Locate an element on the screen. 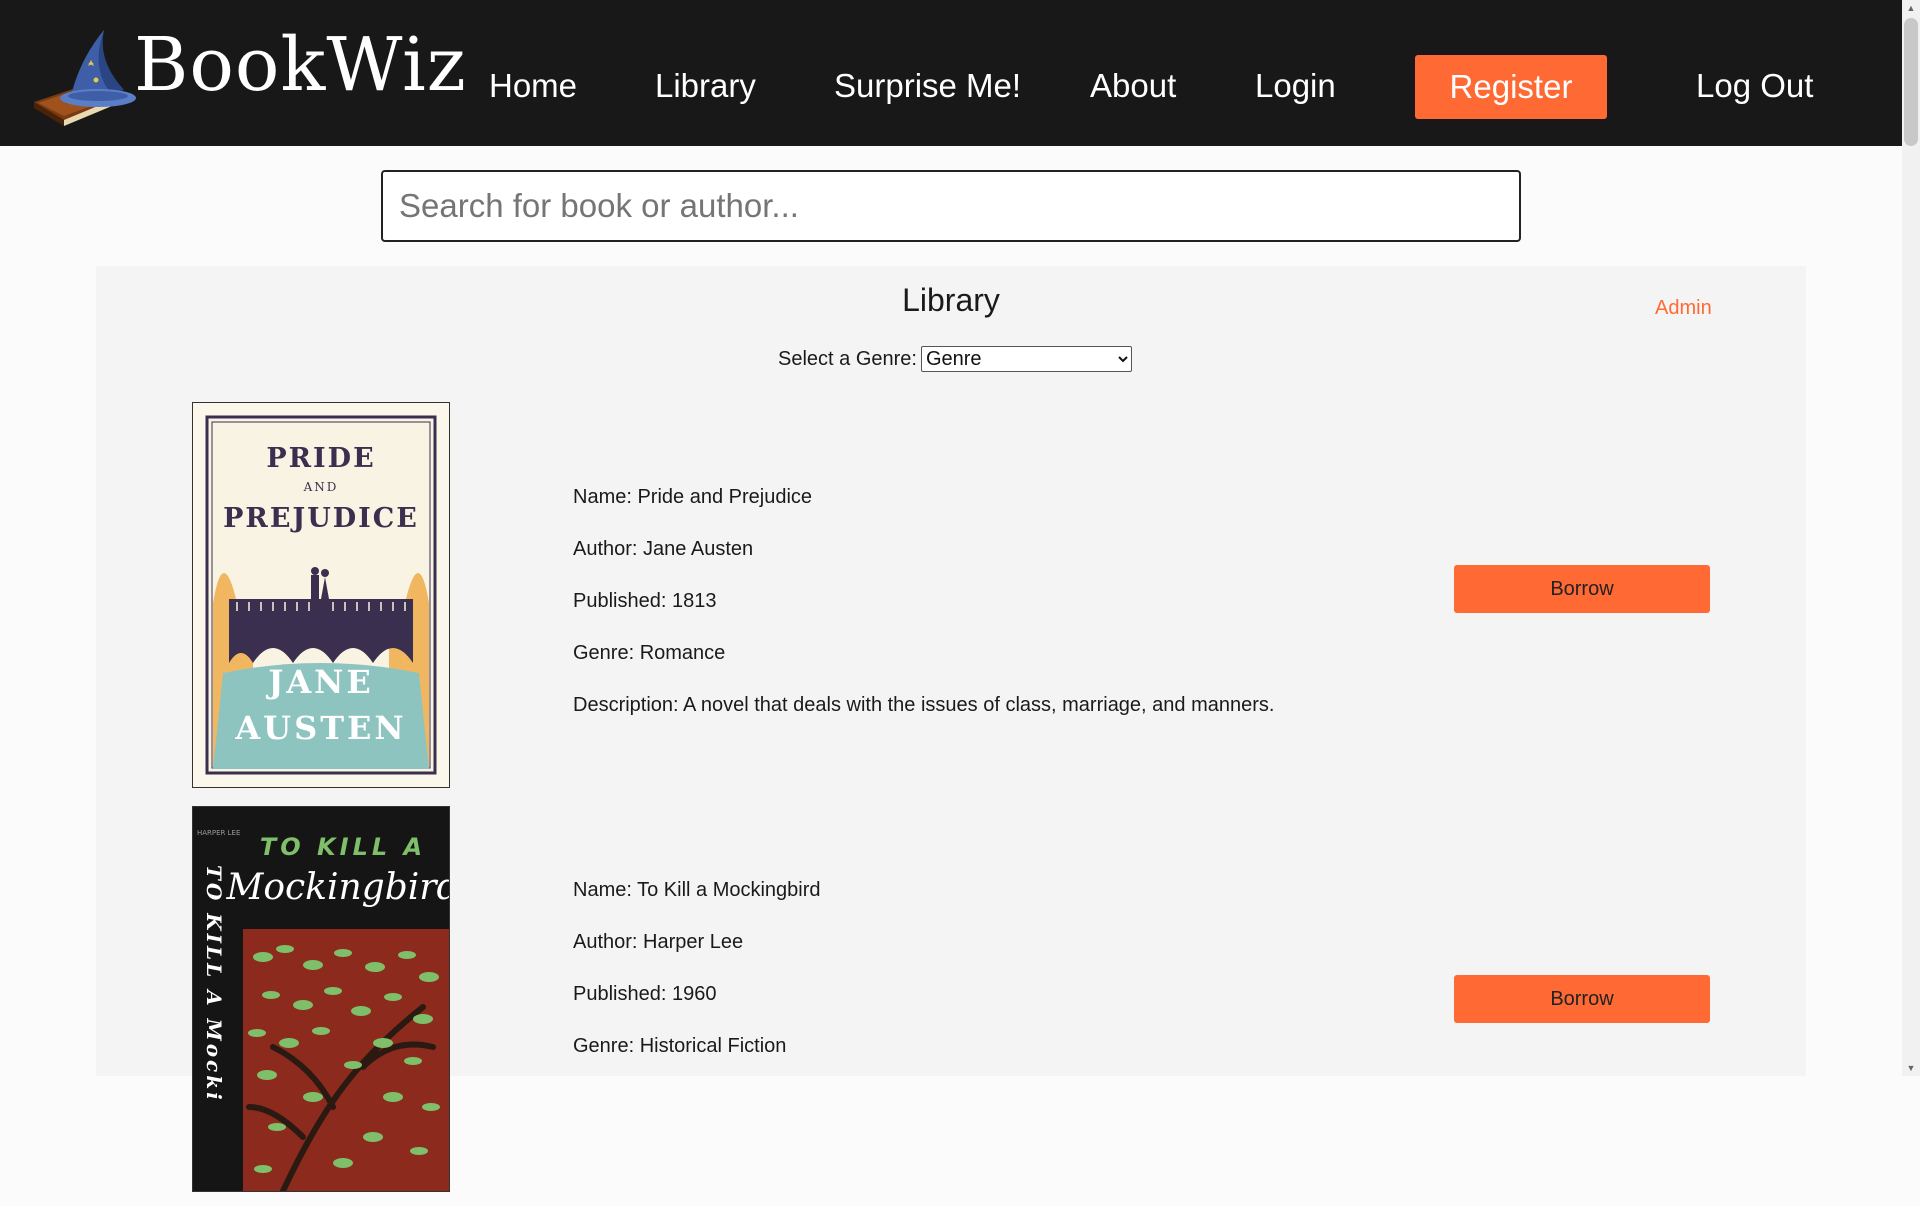  book-author: Author: Harper Lee is located at coordinates (658, 942).